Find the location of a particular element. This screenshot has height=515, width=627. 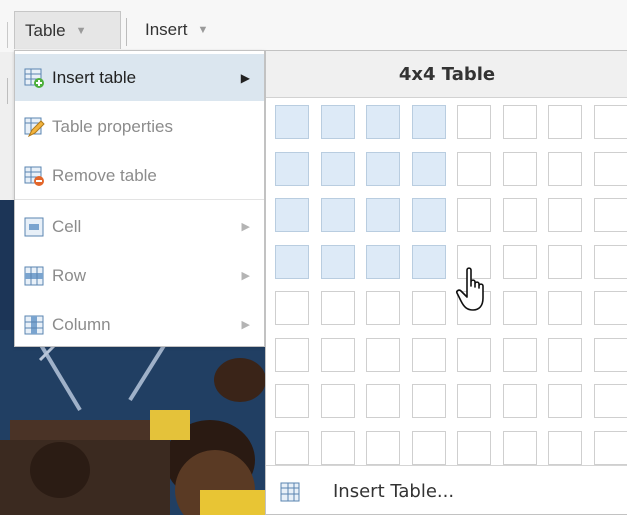

chevron-down-icon: ▼ is located at coordinates (81, 30).